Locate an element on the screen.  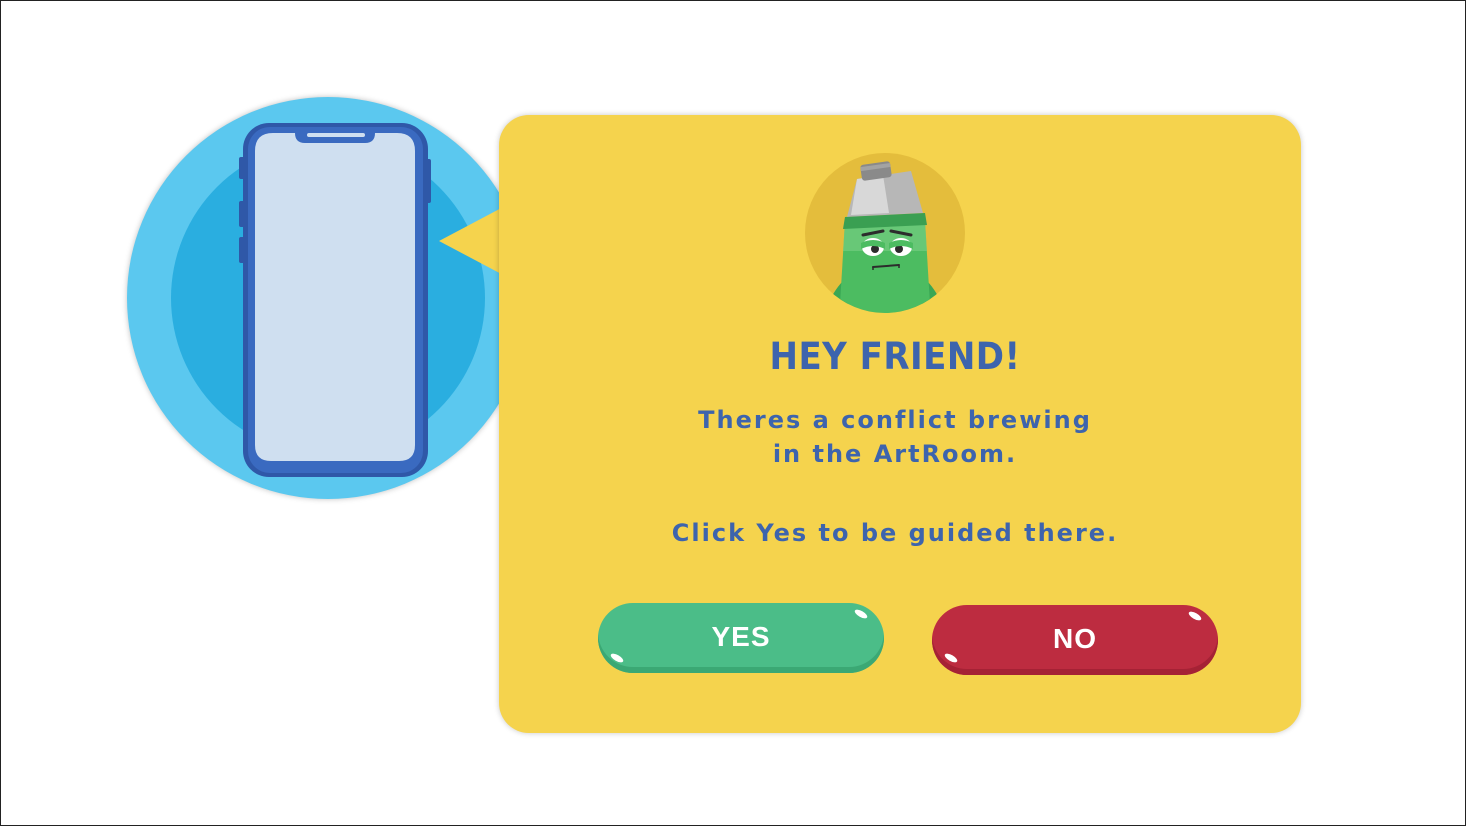
dialog-title: HEY FRIEND! is located at coordinates (895, 356).